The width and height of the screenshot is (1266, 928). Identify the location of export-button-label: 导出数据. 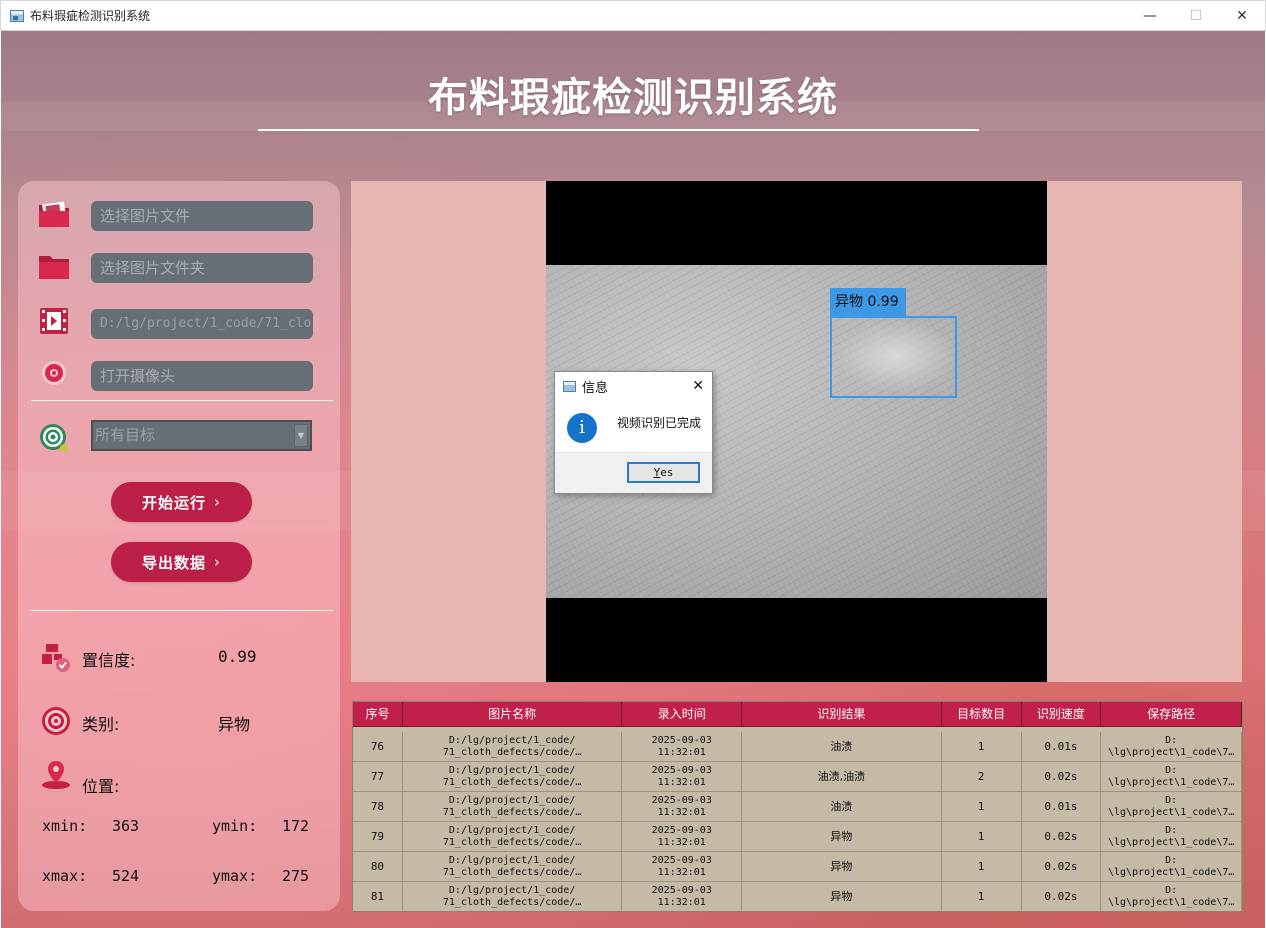
(173, 562).